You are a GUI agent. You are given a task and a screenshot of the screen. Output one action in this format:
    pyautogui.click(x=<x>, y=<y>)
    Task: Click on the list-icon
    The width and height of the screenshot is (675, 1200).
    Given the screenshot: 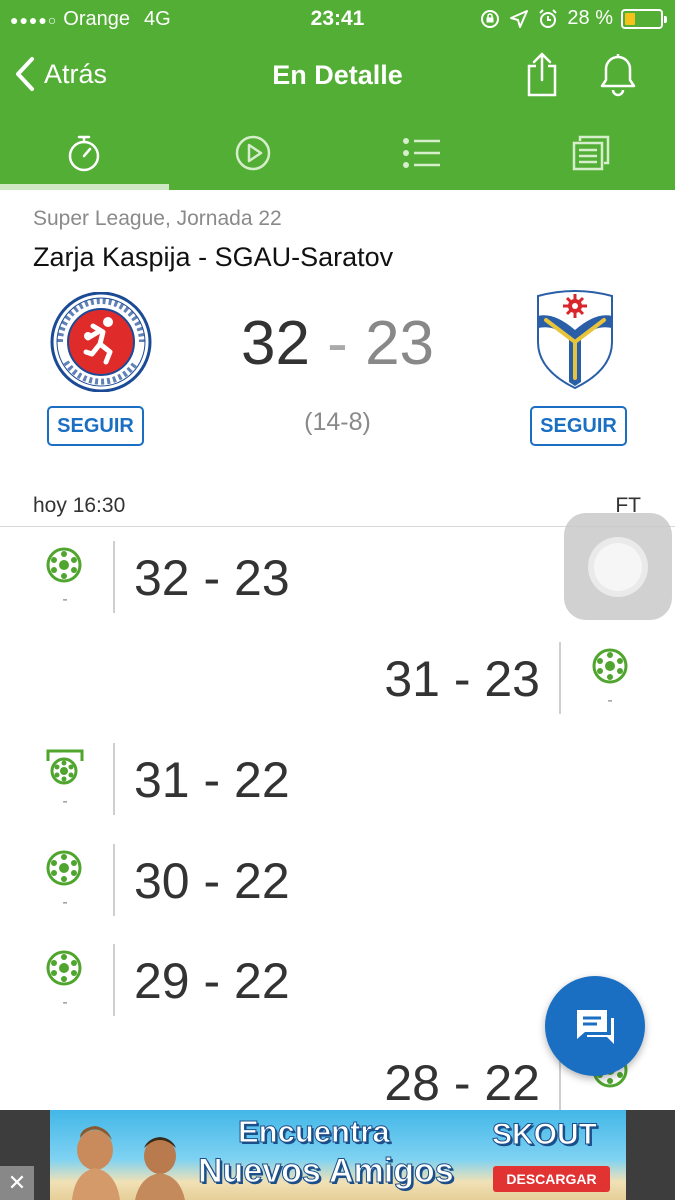 What is the action you would take?
    pyautogui.click(x=421, y=153)
    